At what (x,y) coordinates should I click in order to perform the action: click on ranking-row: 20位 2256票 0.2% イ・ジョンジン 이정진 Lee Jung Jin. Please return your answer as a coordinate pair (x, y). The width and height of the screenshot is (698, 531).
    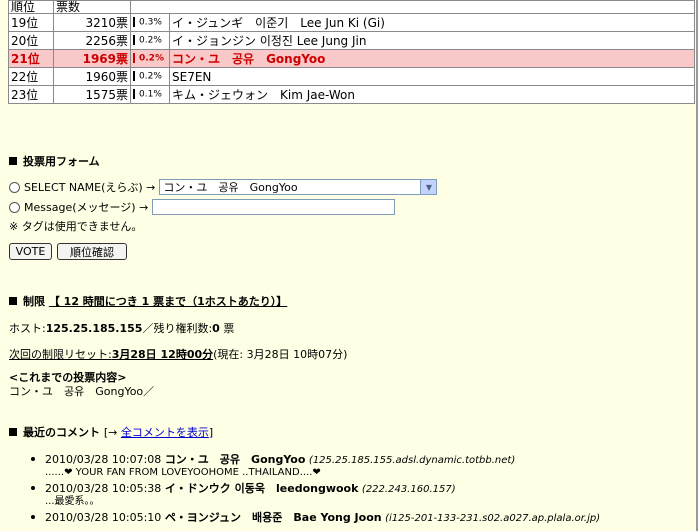
    Looking at the image, I should click on (351, 40).